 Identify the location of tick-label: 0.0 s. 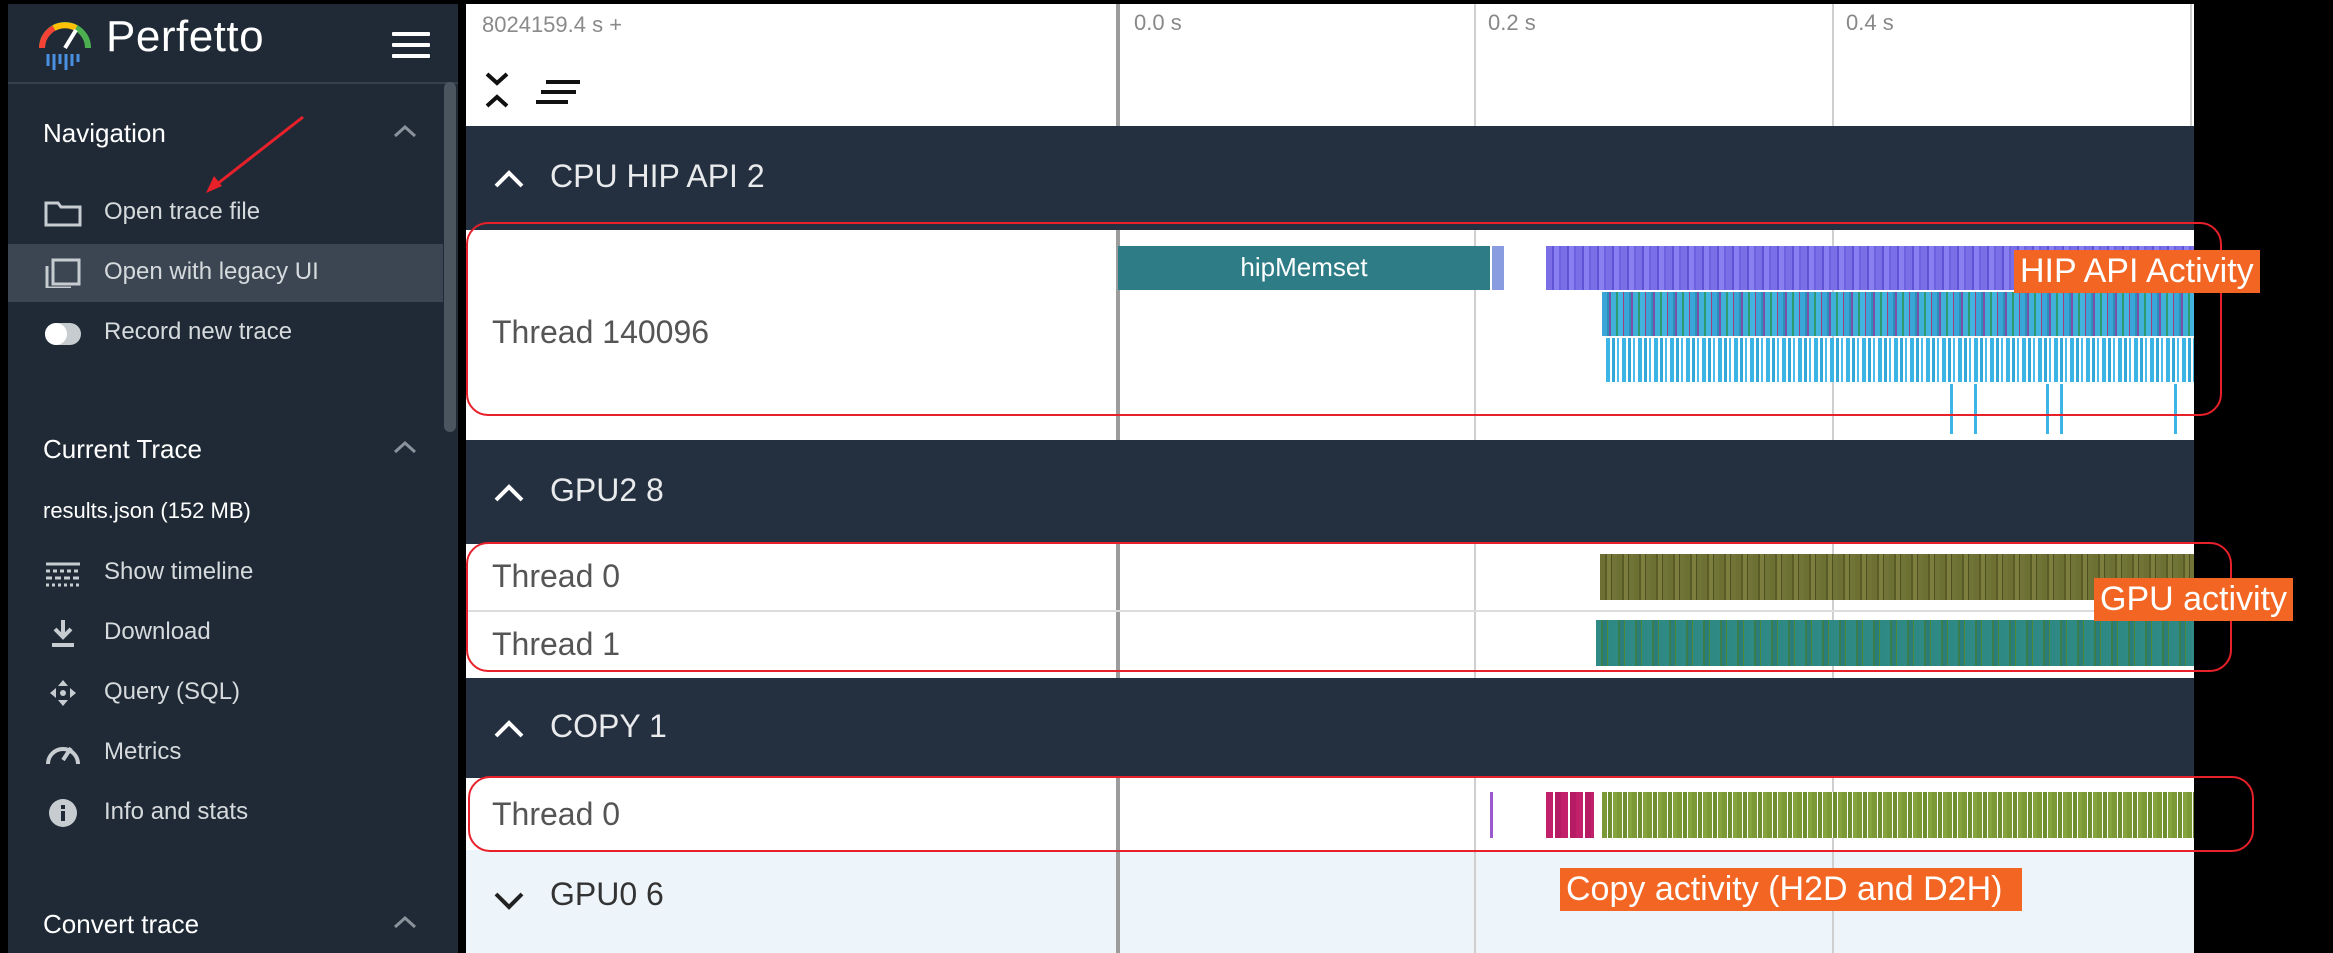
(1158, 22).